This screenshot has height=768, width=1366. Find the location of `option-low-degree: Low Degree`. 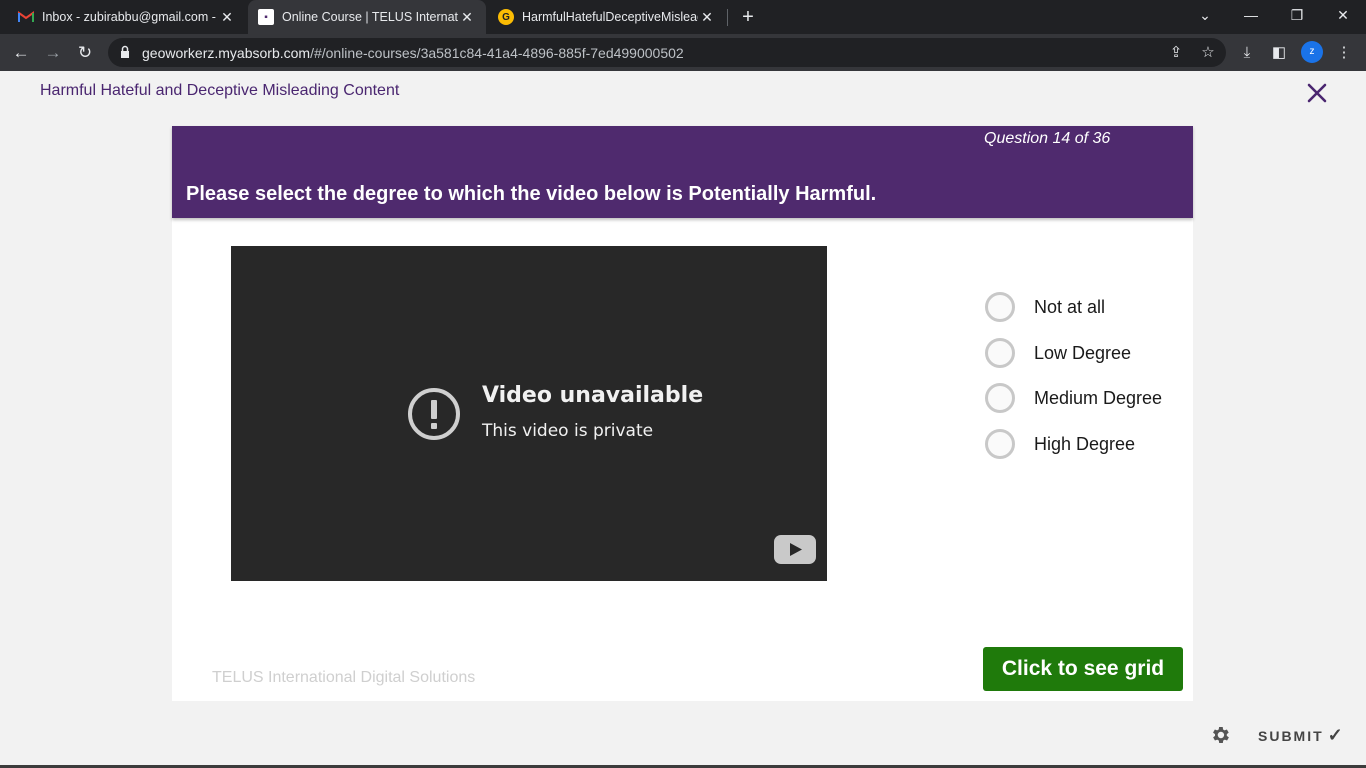

option-low-degree: Low Degree is located at coordinates (1058, 353).